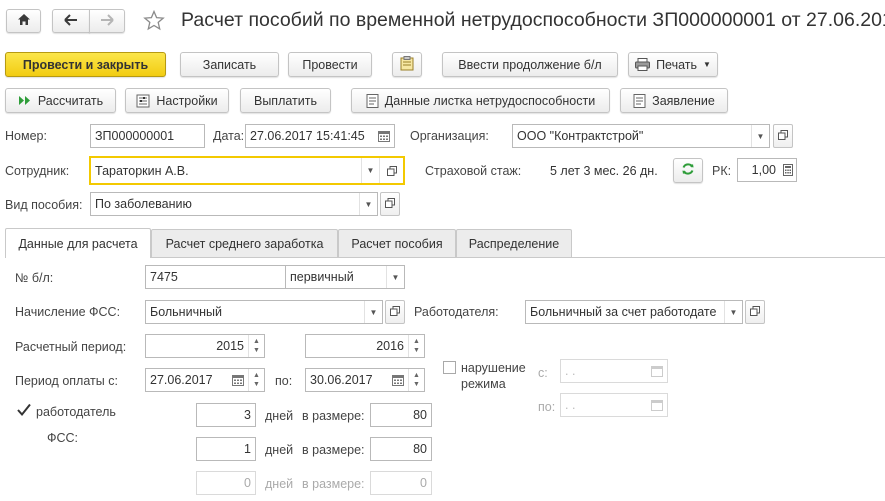 This screenshot has height=501, width=885. What do you see at coordinates (63, 438) in the screenshot?
I see `fss-row-label: ФСС:` at bounding box center [63, 438].